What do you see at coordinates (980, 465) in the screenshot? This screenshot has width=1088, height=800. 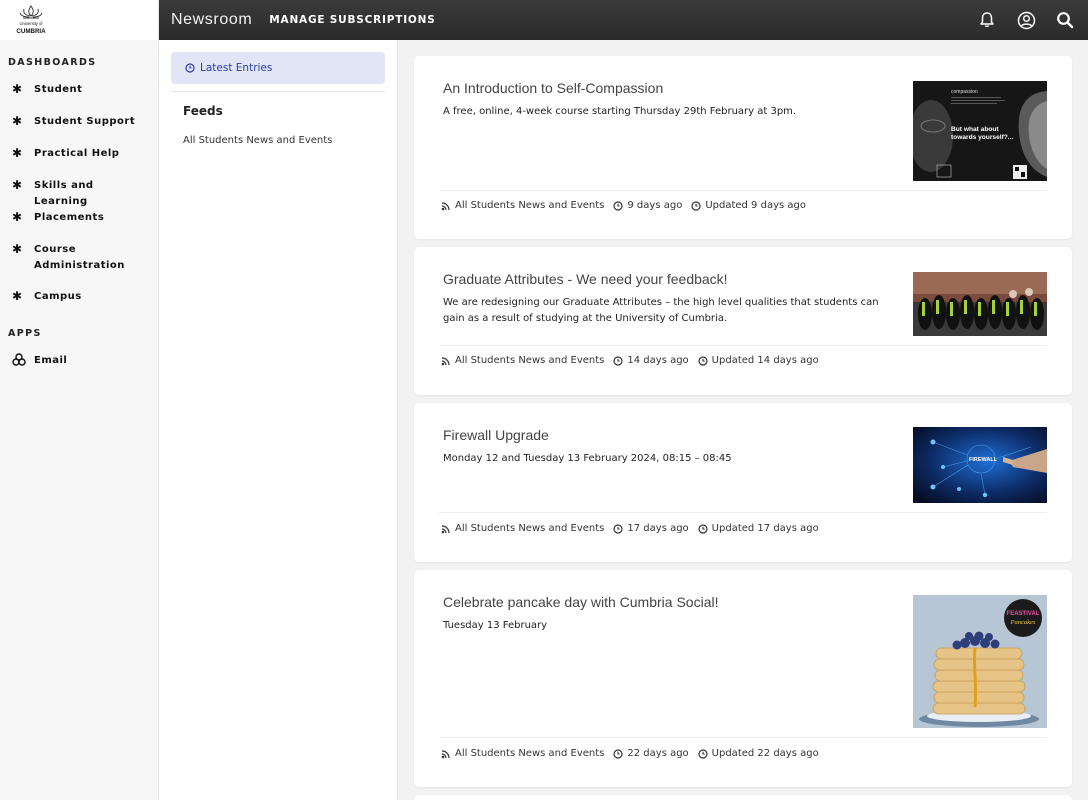 I see `entry-image: FIREWALL` at bounding box center [980, 465].